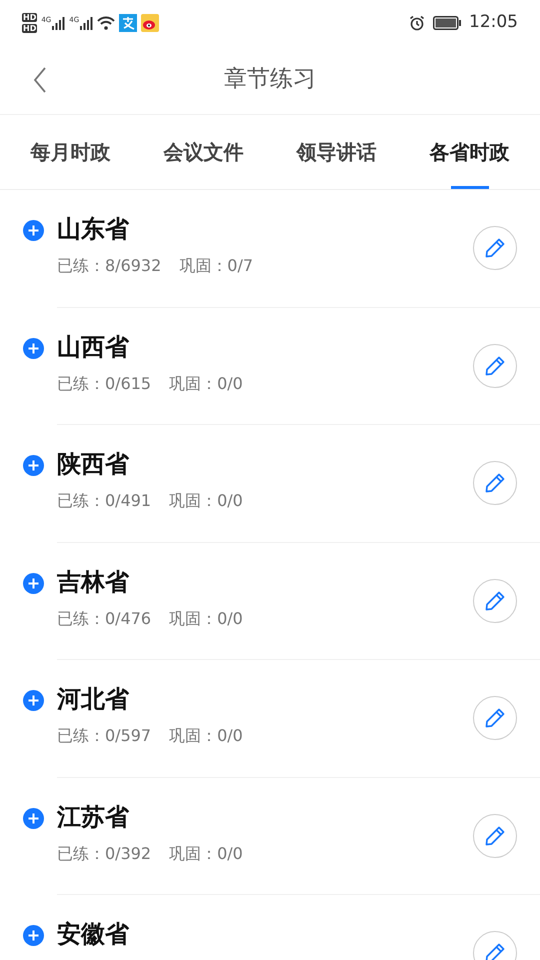 This screenshot has width=540, height=960. Describe the element at coordinates (93, 817) in the screenshot. I see `chapter-title: 江苏省` at that location.